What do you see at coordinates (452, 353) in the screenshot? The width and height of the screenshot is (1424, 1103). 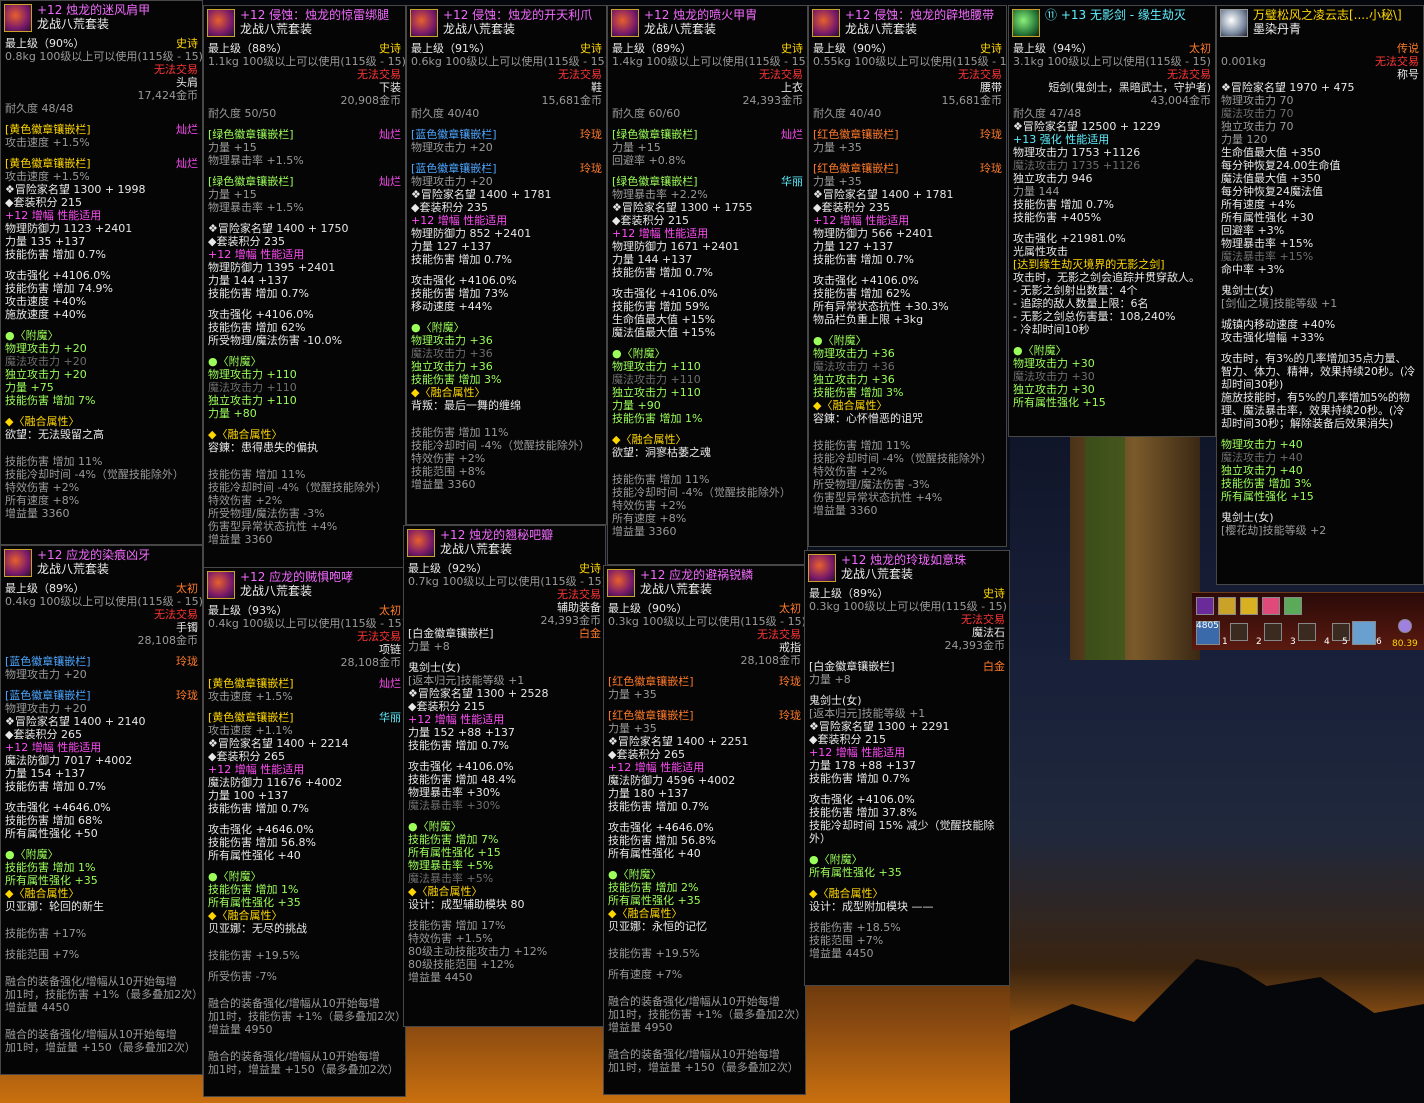 I see `stat-line: 魔法攻击力 +36` at bounding box center [452, 353].